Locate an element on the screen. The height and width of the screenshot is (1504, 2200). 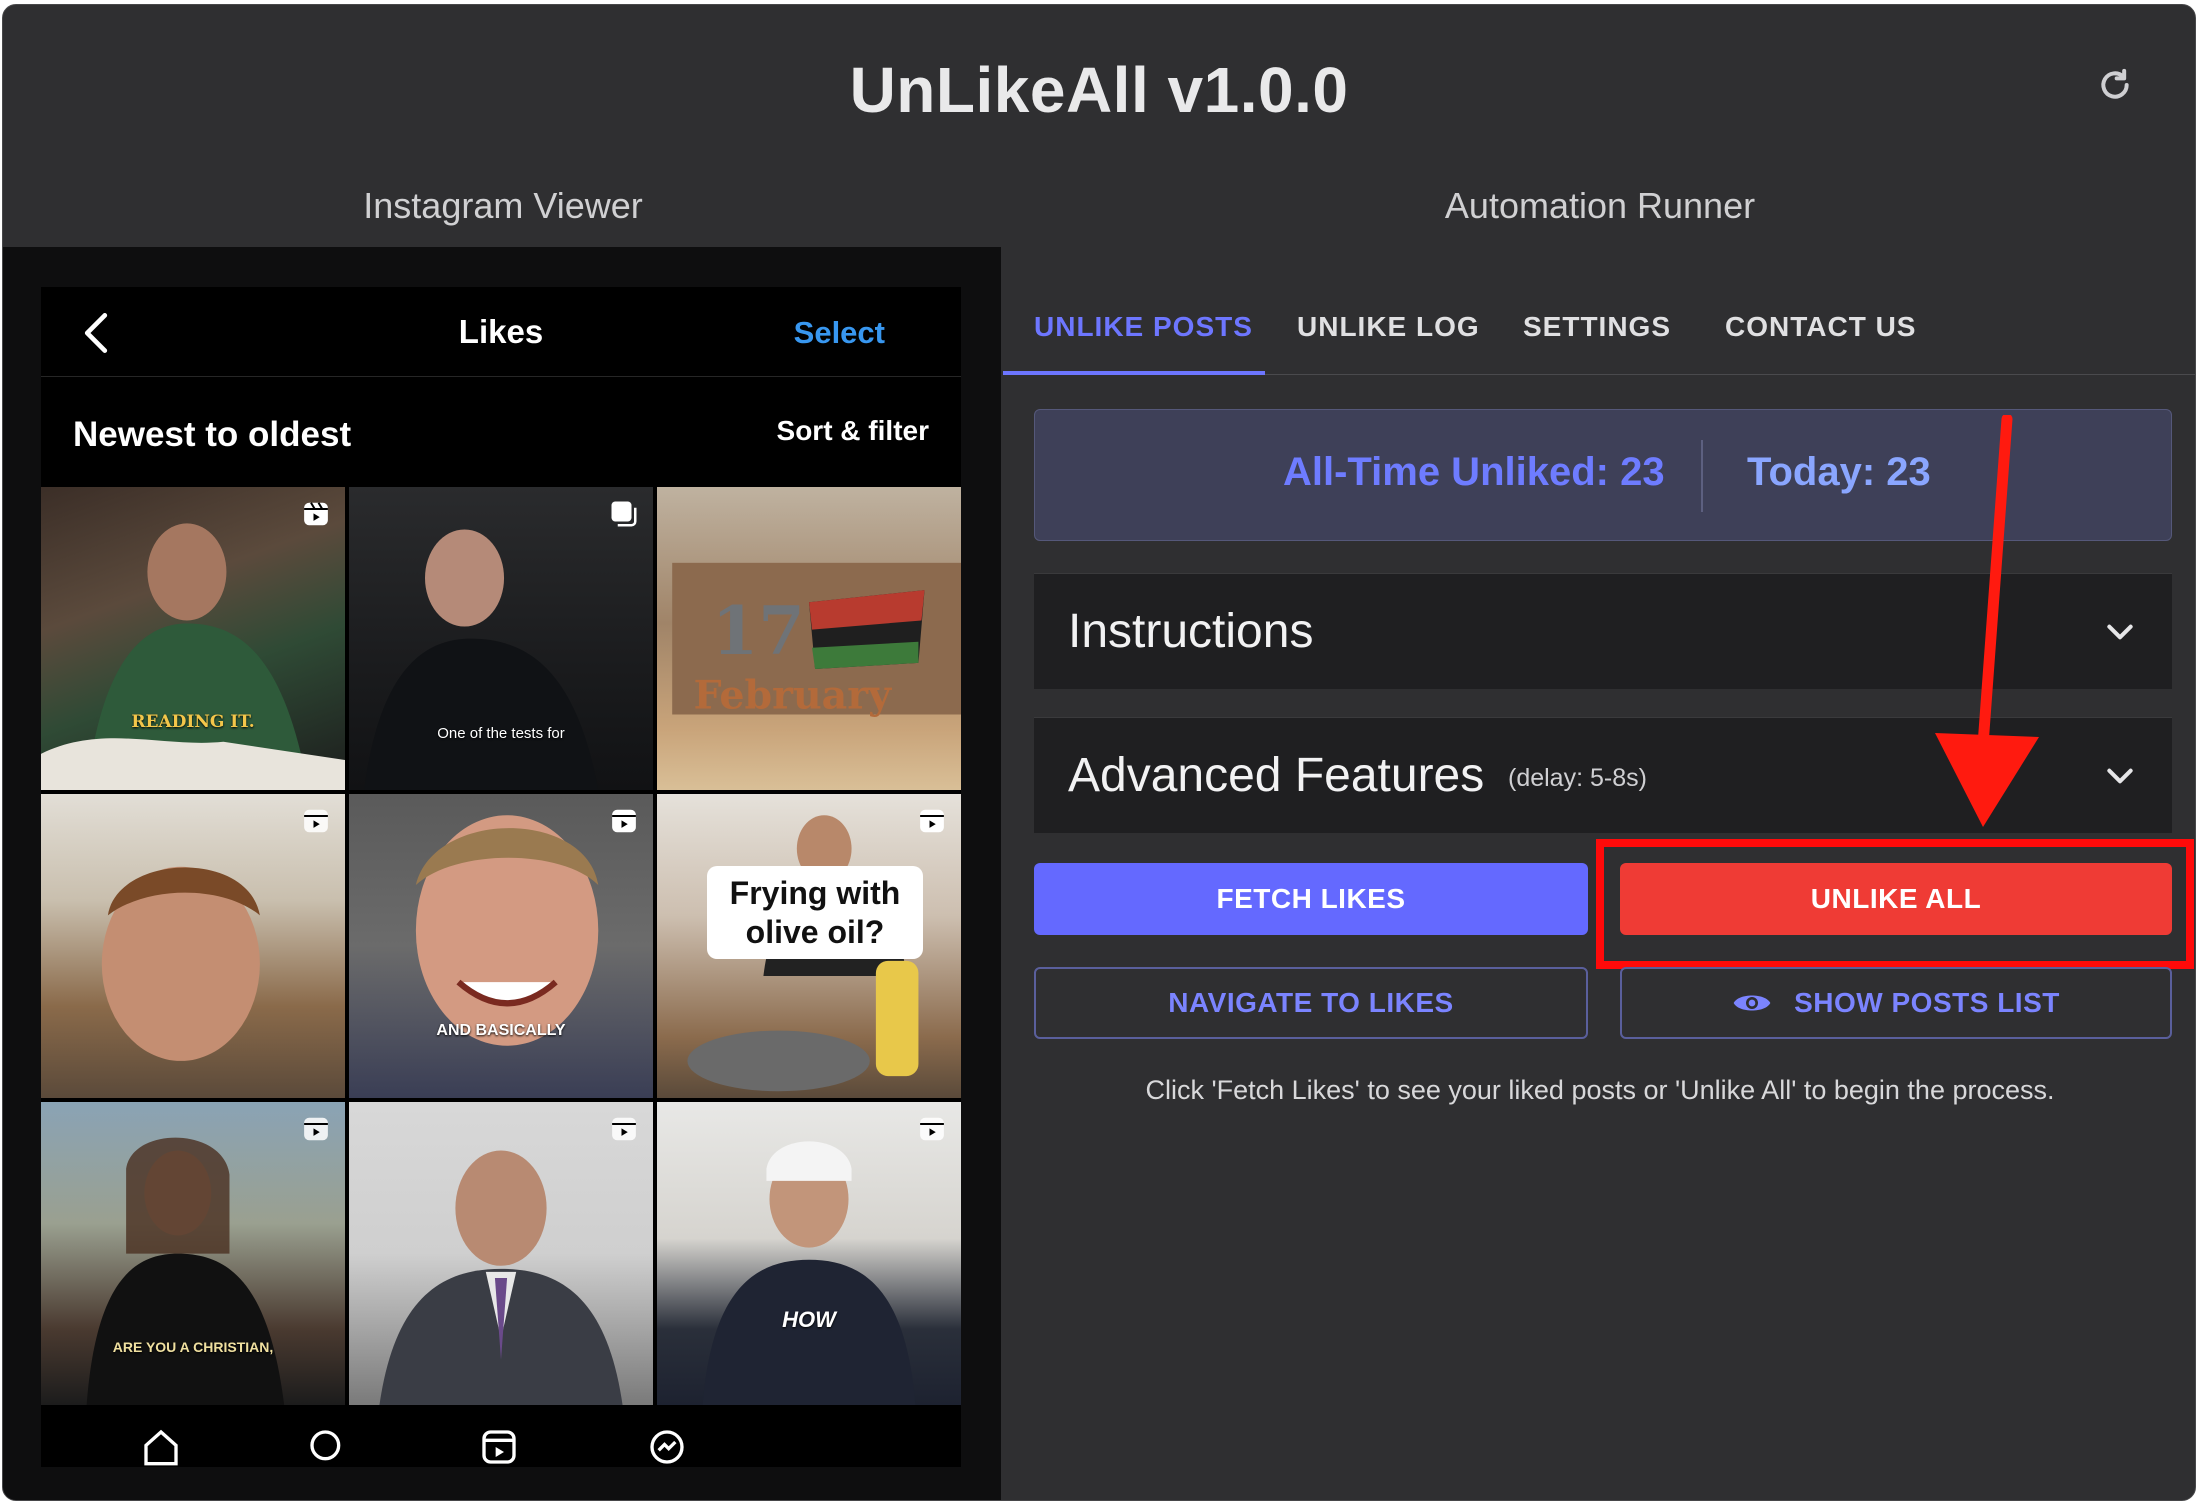
show-posts-list-button: SHOW POSTS LIST is located at coordinates (1896, 1003).